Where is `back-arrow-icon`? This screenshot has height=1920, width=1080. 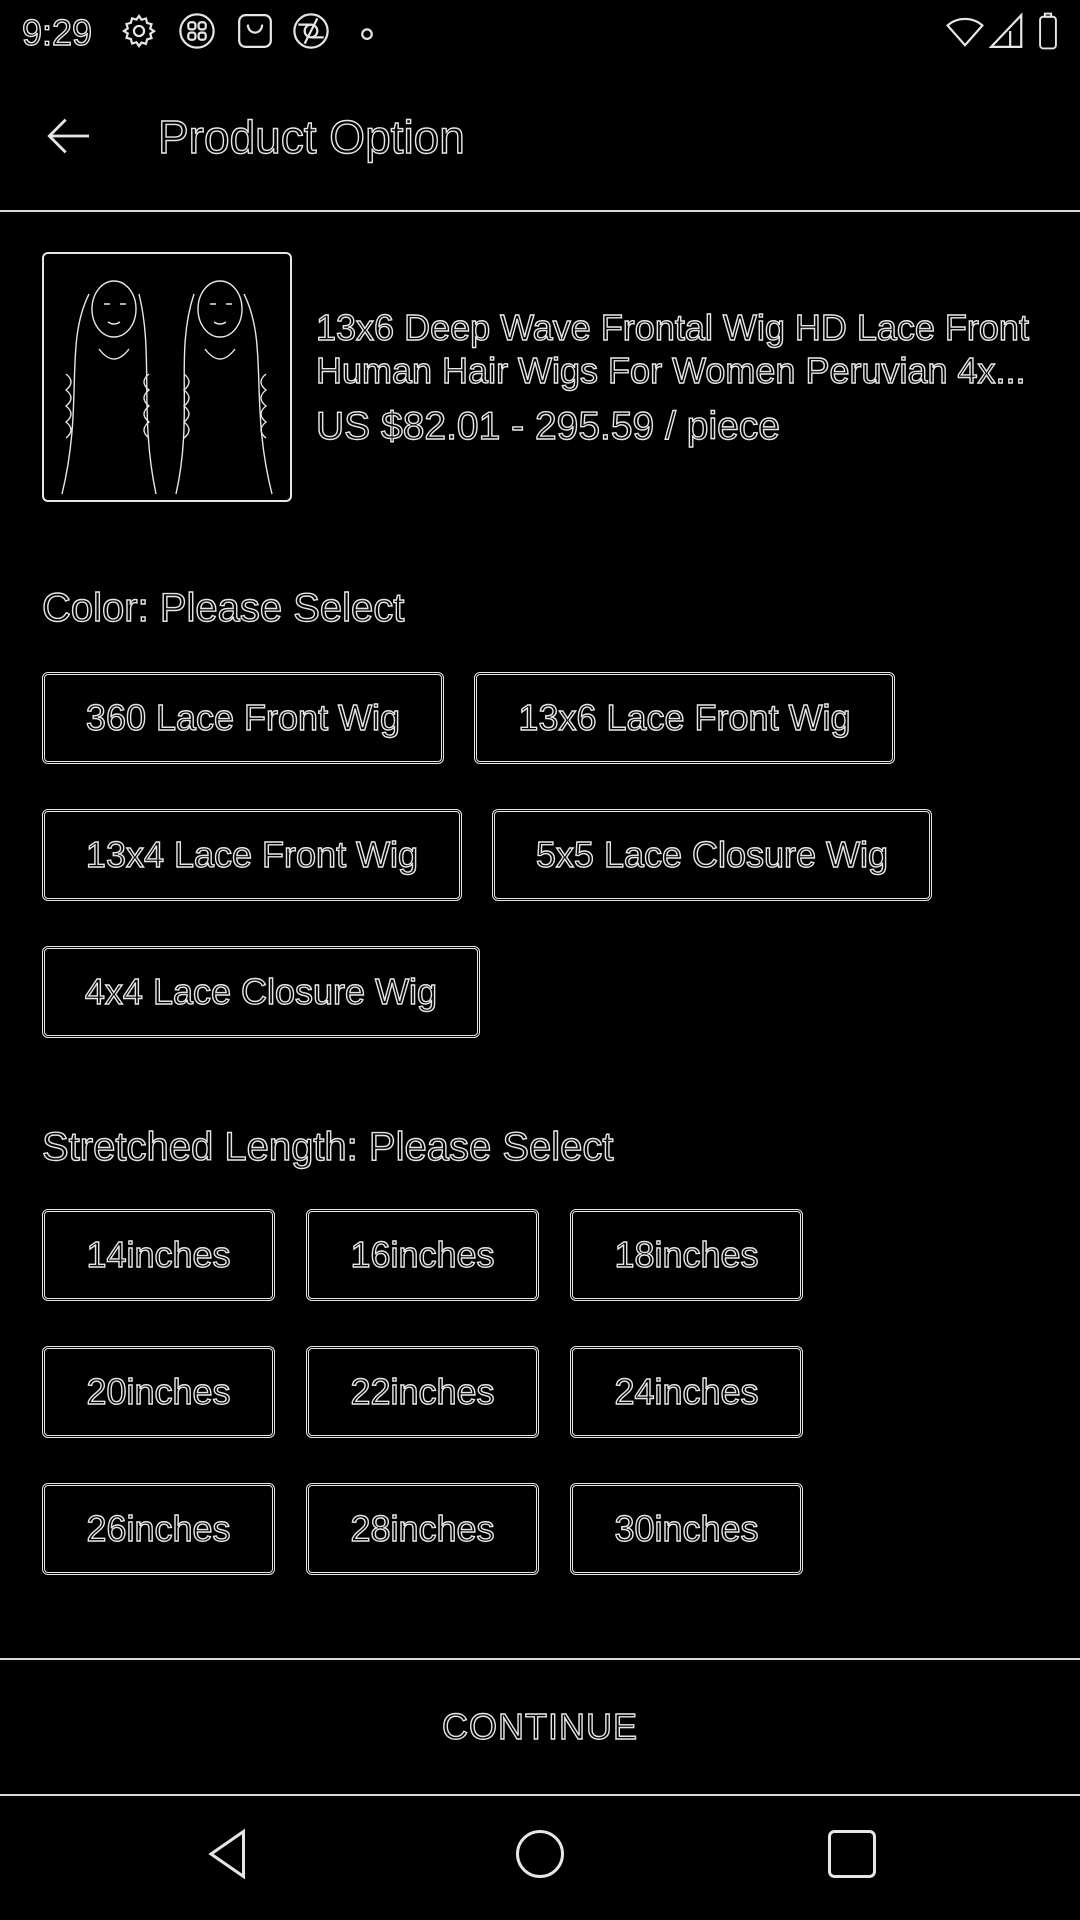 back-arrow-icon is located at coordinates (68, 136).